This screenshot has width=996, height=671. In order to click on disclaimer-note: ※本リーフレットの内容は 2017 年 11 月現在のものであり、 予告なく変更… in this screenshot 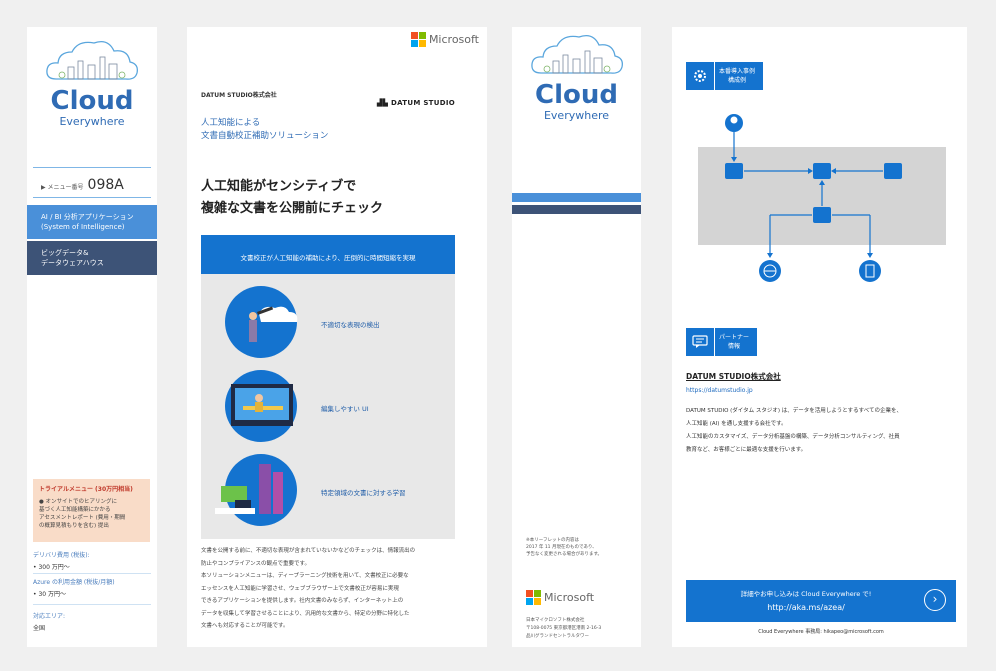, I will do `click(581, 547)`.